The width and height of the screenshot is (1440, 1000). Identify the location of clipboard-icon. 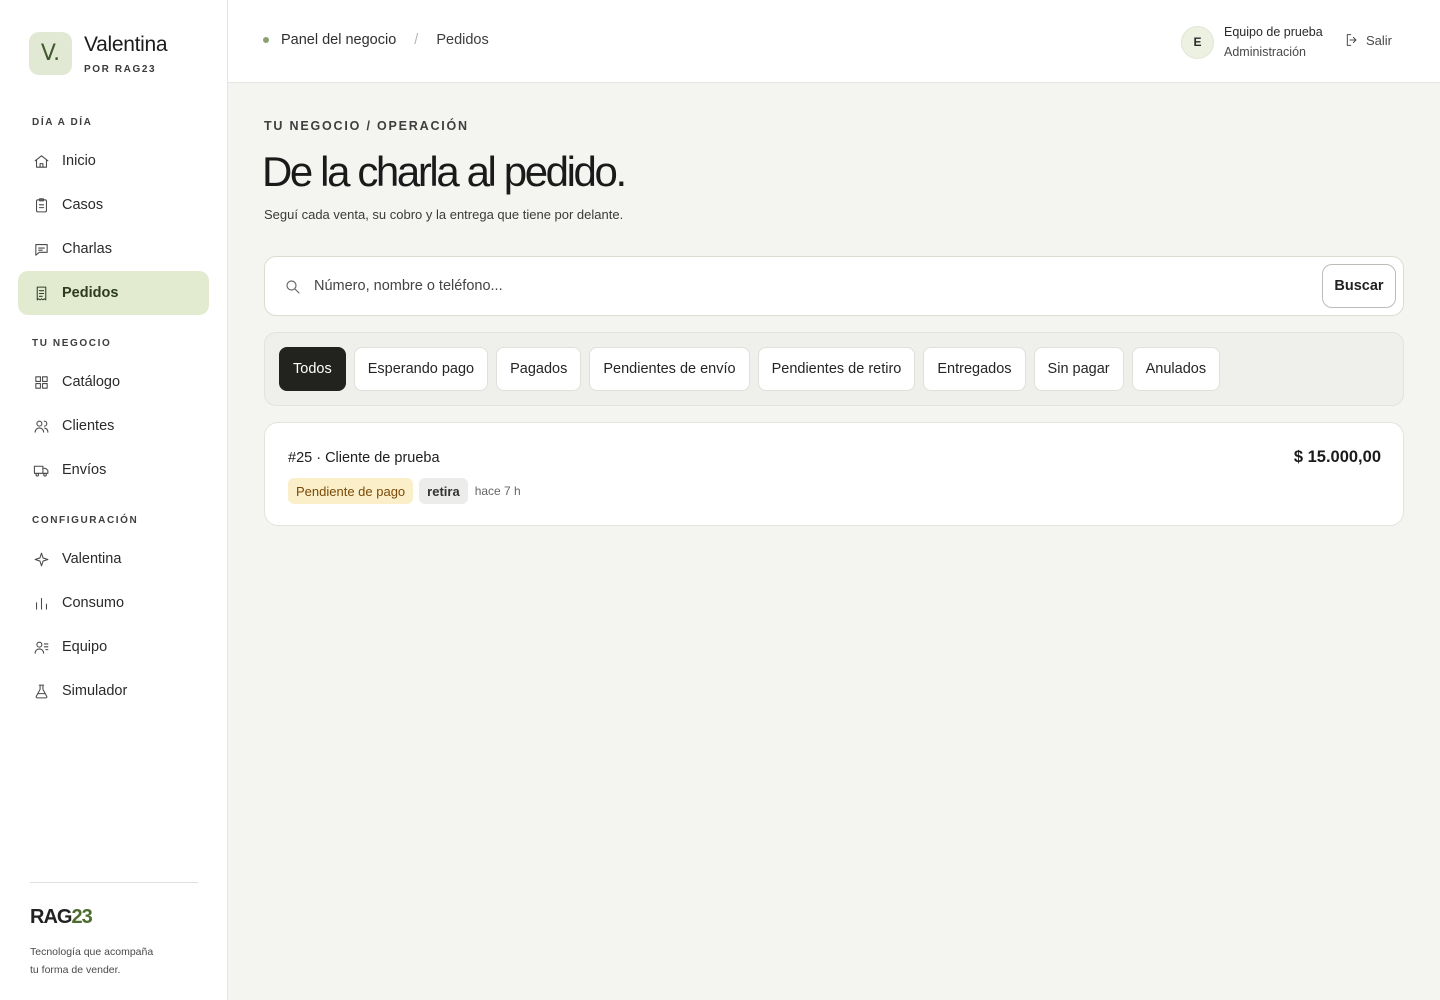
(41, 205).